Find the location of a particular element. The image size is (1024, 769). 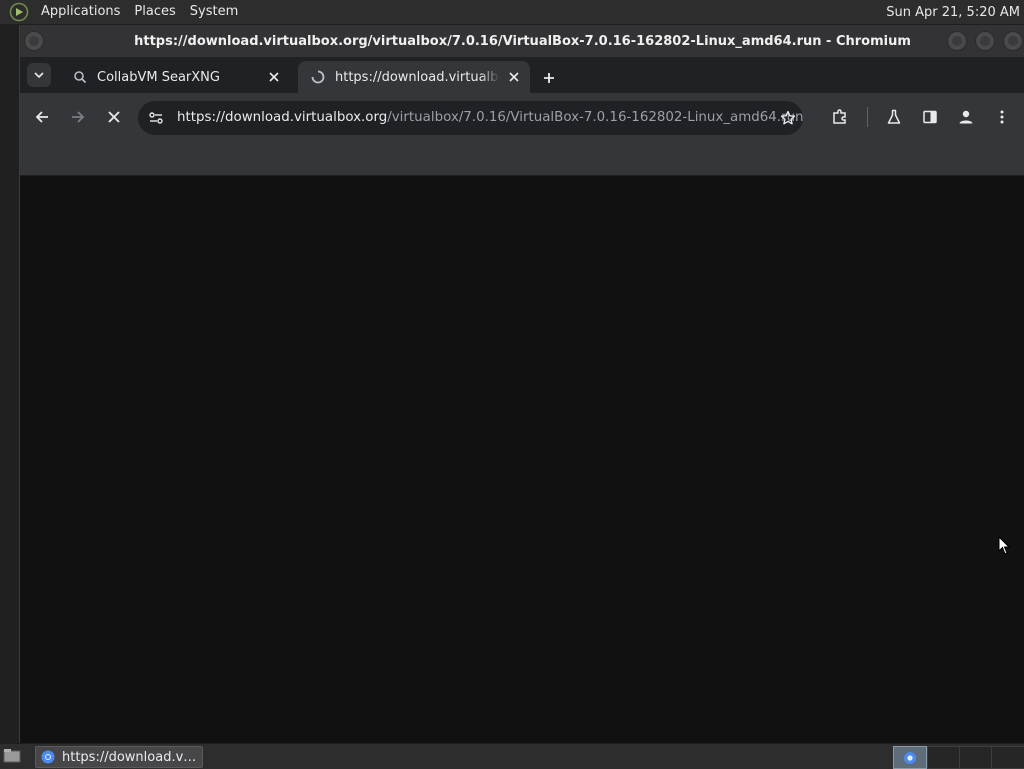

side-panel-icon is located at coordinates (930, 117).